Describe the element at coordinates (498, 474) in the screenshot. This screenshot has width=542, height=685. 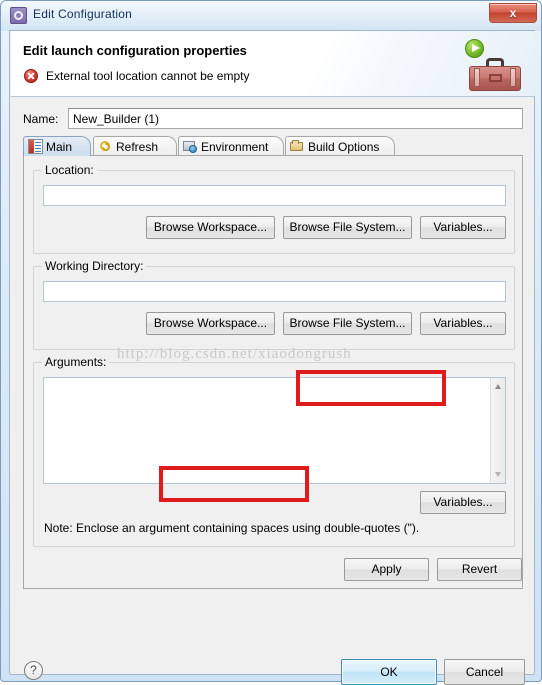
I see `scroll-down-arrow-icon` at that location.